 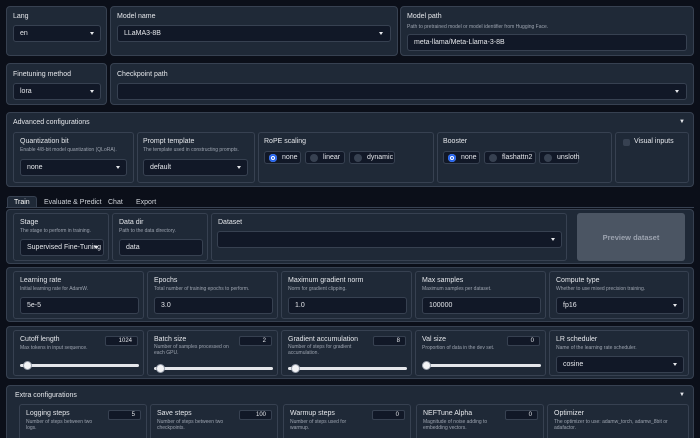 I want to click on collapse-triangle-icon: ▼, so click(x=682, y=395).